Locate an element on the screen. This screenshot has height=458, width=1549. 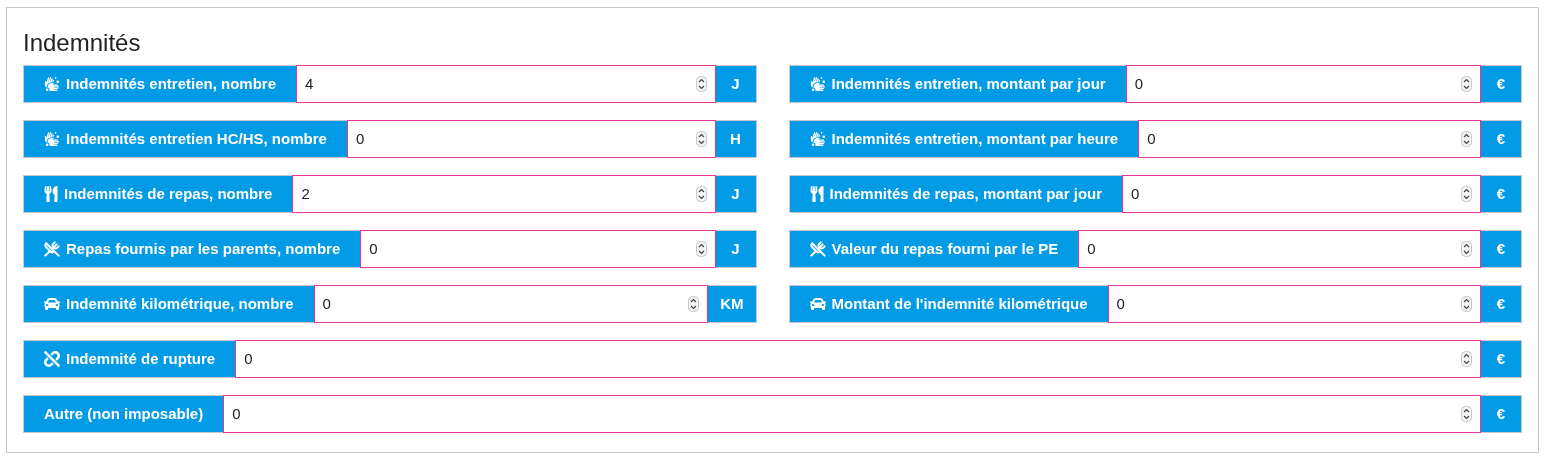
field-label: Indemnités entretien, montant par heure is located at coordinates (963, 139).